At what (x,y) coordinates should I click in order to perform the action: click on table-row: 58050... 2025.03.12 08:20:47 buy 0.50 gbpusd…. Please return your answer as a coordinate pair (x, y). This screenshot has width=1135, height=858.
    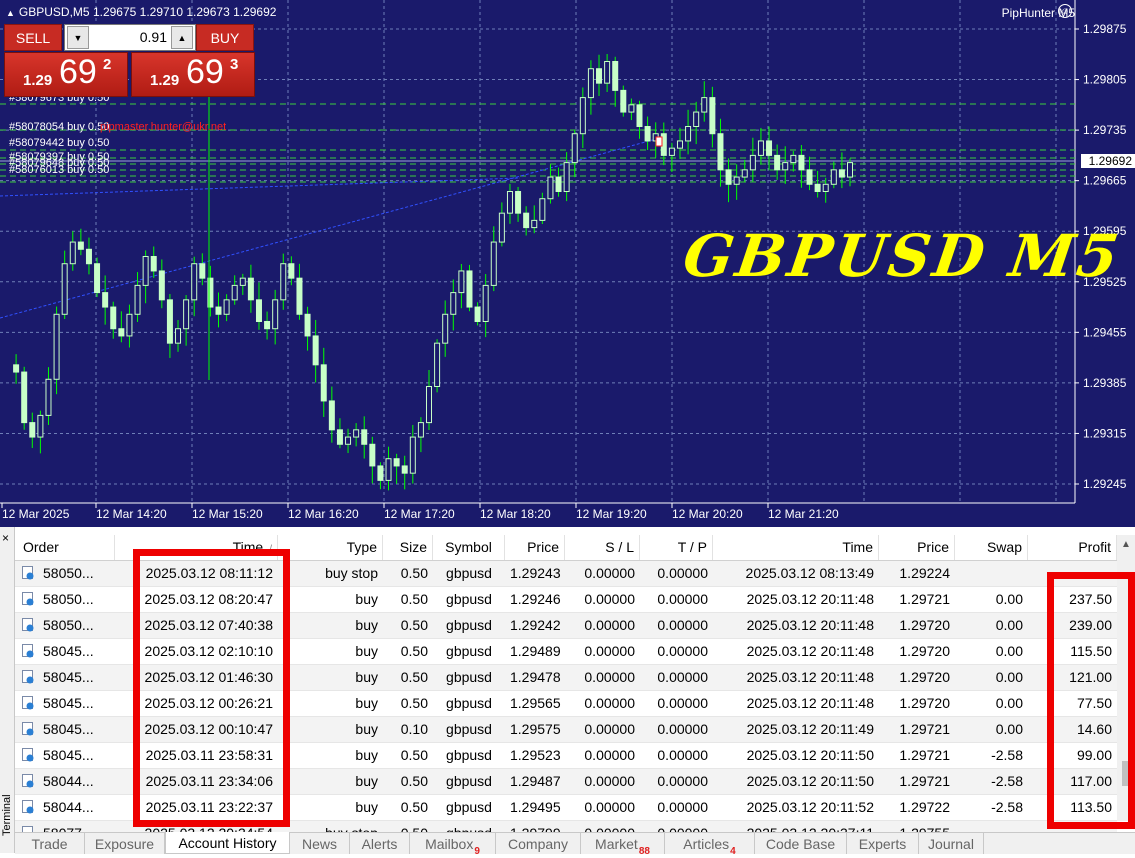
    Looking at the image, I should click on (566, 600).